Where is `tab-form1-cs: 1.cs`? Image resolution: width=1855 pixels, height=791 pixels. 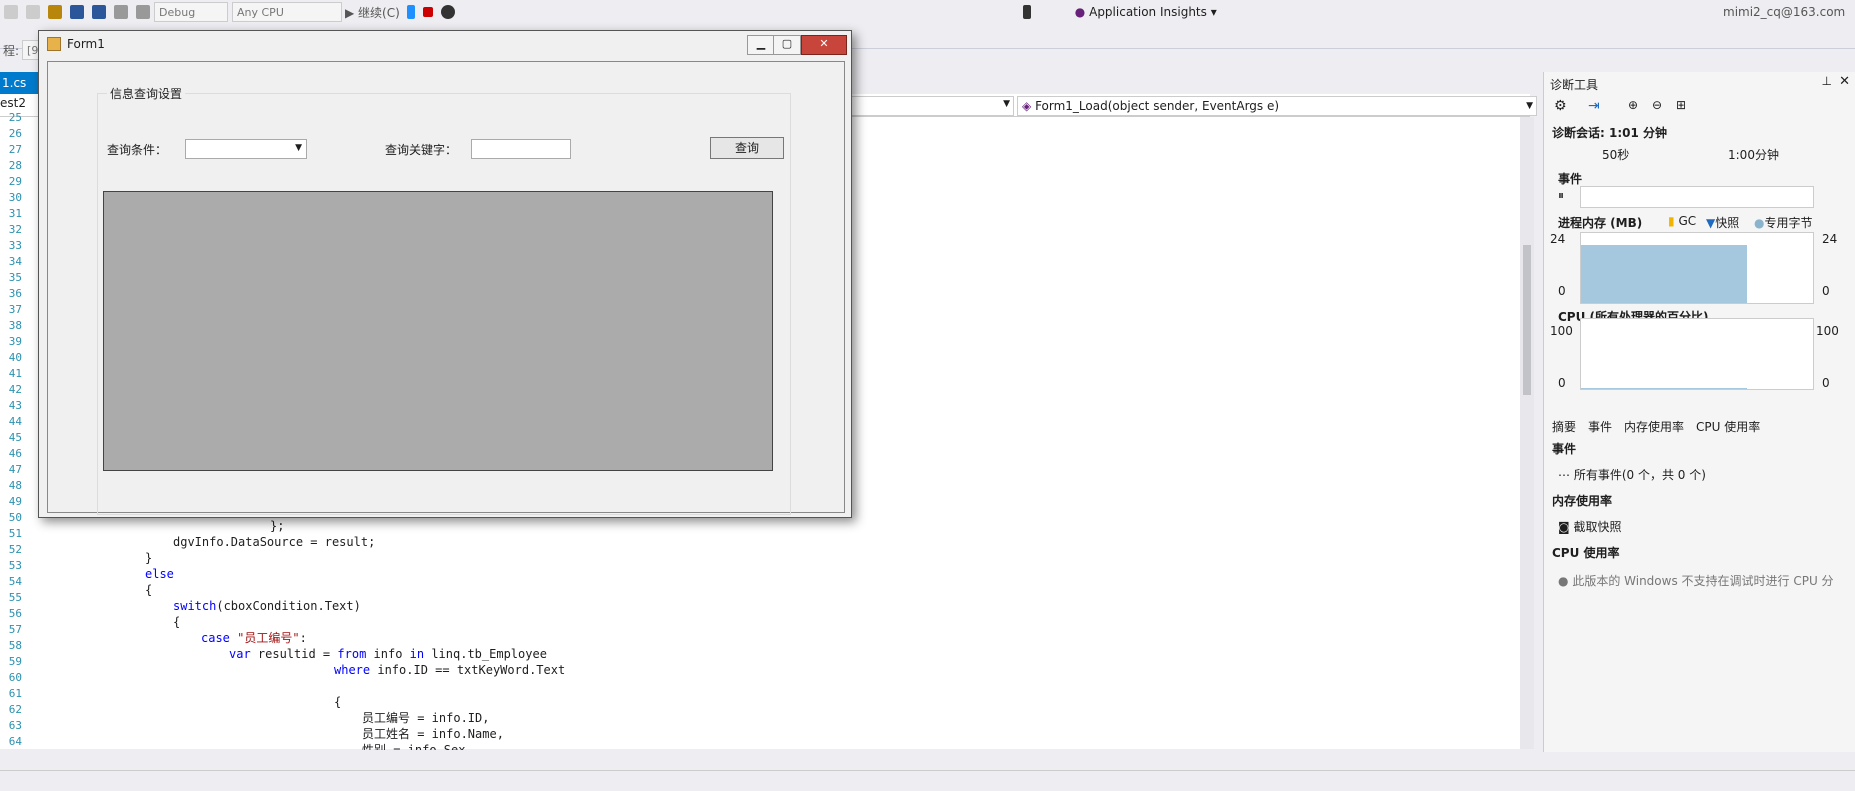
tab-form1-cs: 1.cs is located at coordinates (21, 83).